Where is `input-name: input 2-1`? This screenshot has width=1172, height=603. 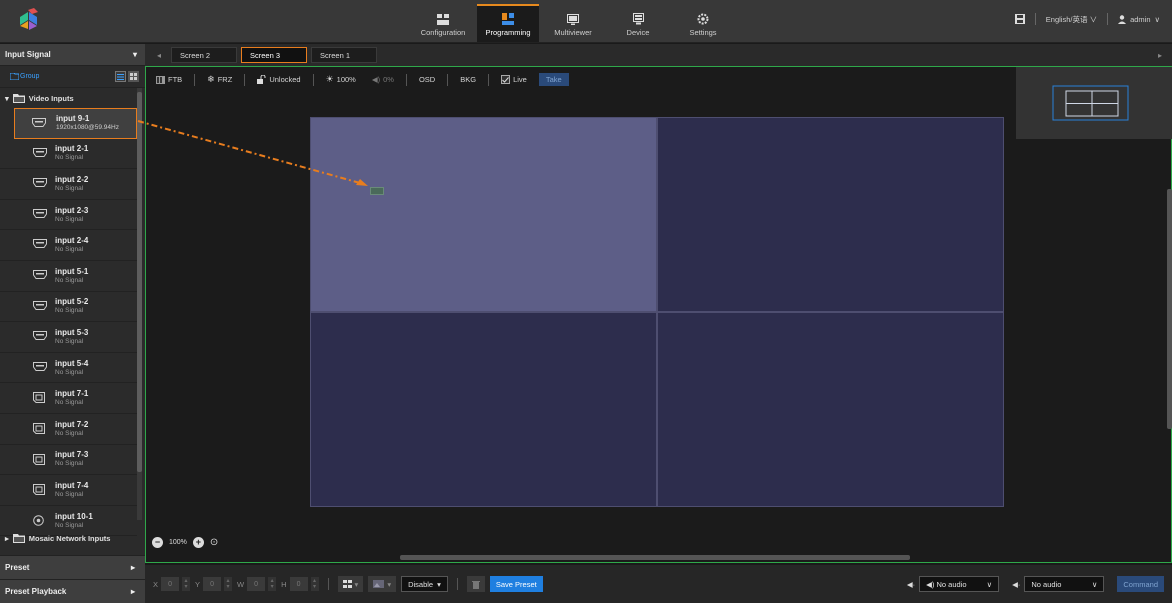 input-name: input 2-1 is located at coordinates (72, 149).